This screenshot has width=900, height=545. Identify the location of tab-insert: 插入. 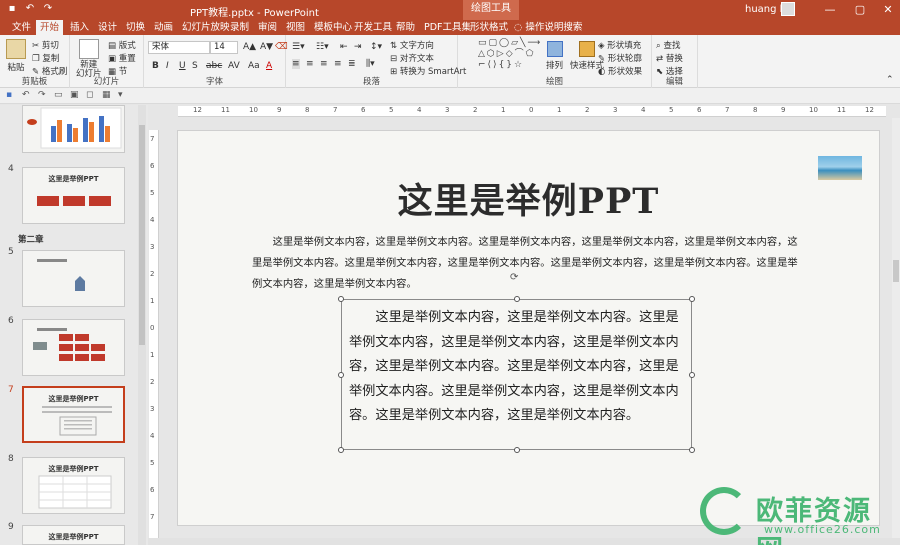
(79, 27).